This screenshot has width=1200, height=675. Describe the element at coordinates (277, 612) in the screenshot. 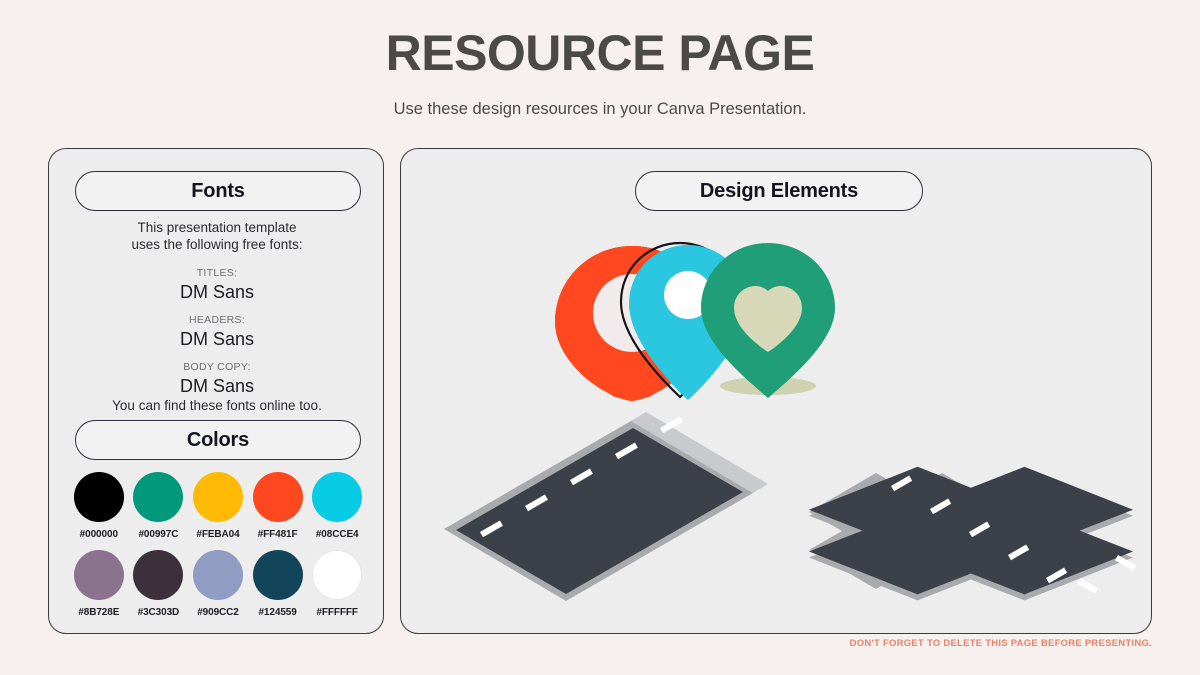

I see `color-swatch-label: #124559` at that location.